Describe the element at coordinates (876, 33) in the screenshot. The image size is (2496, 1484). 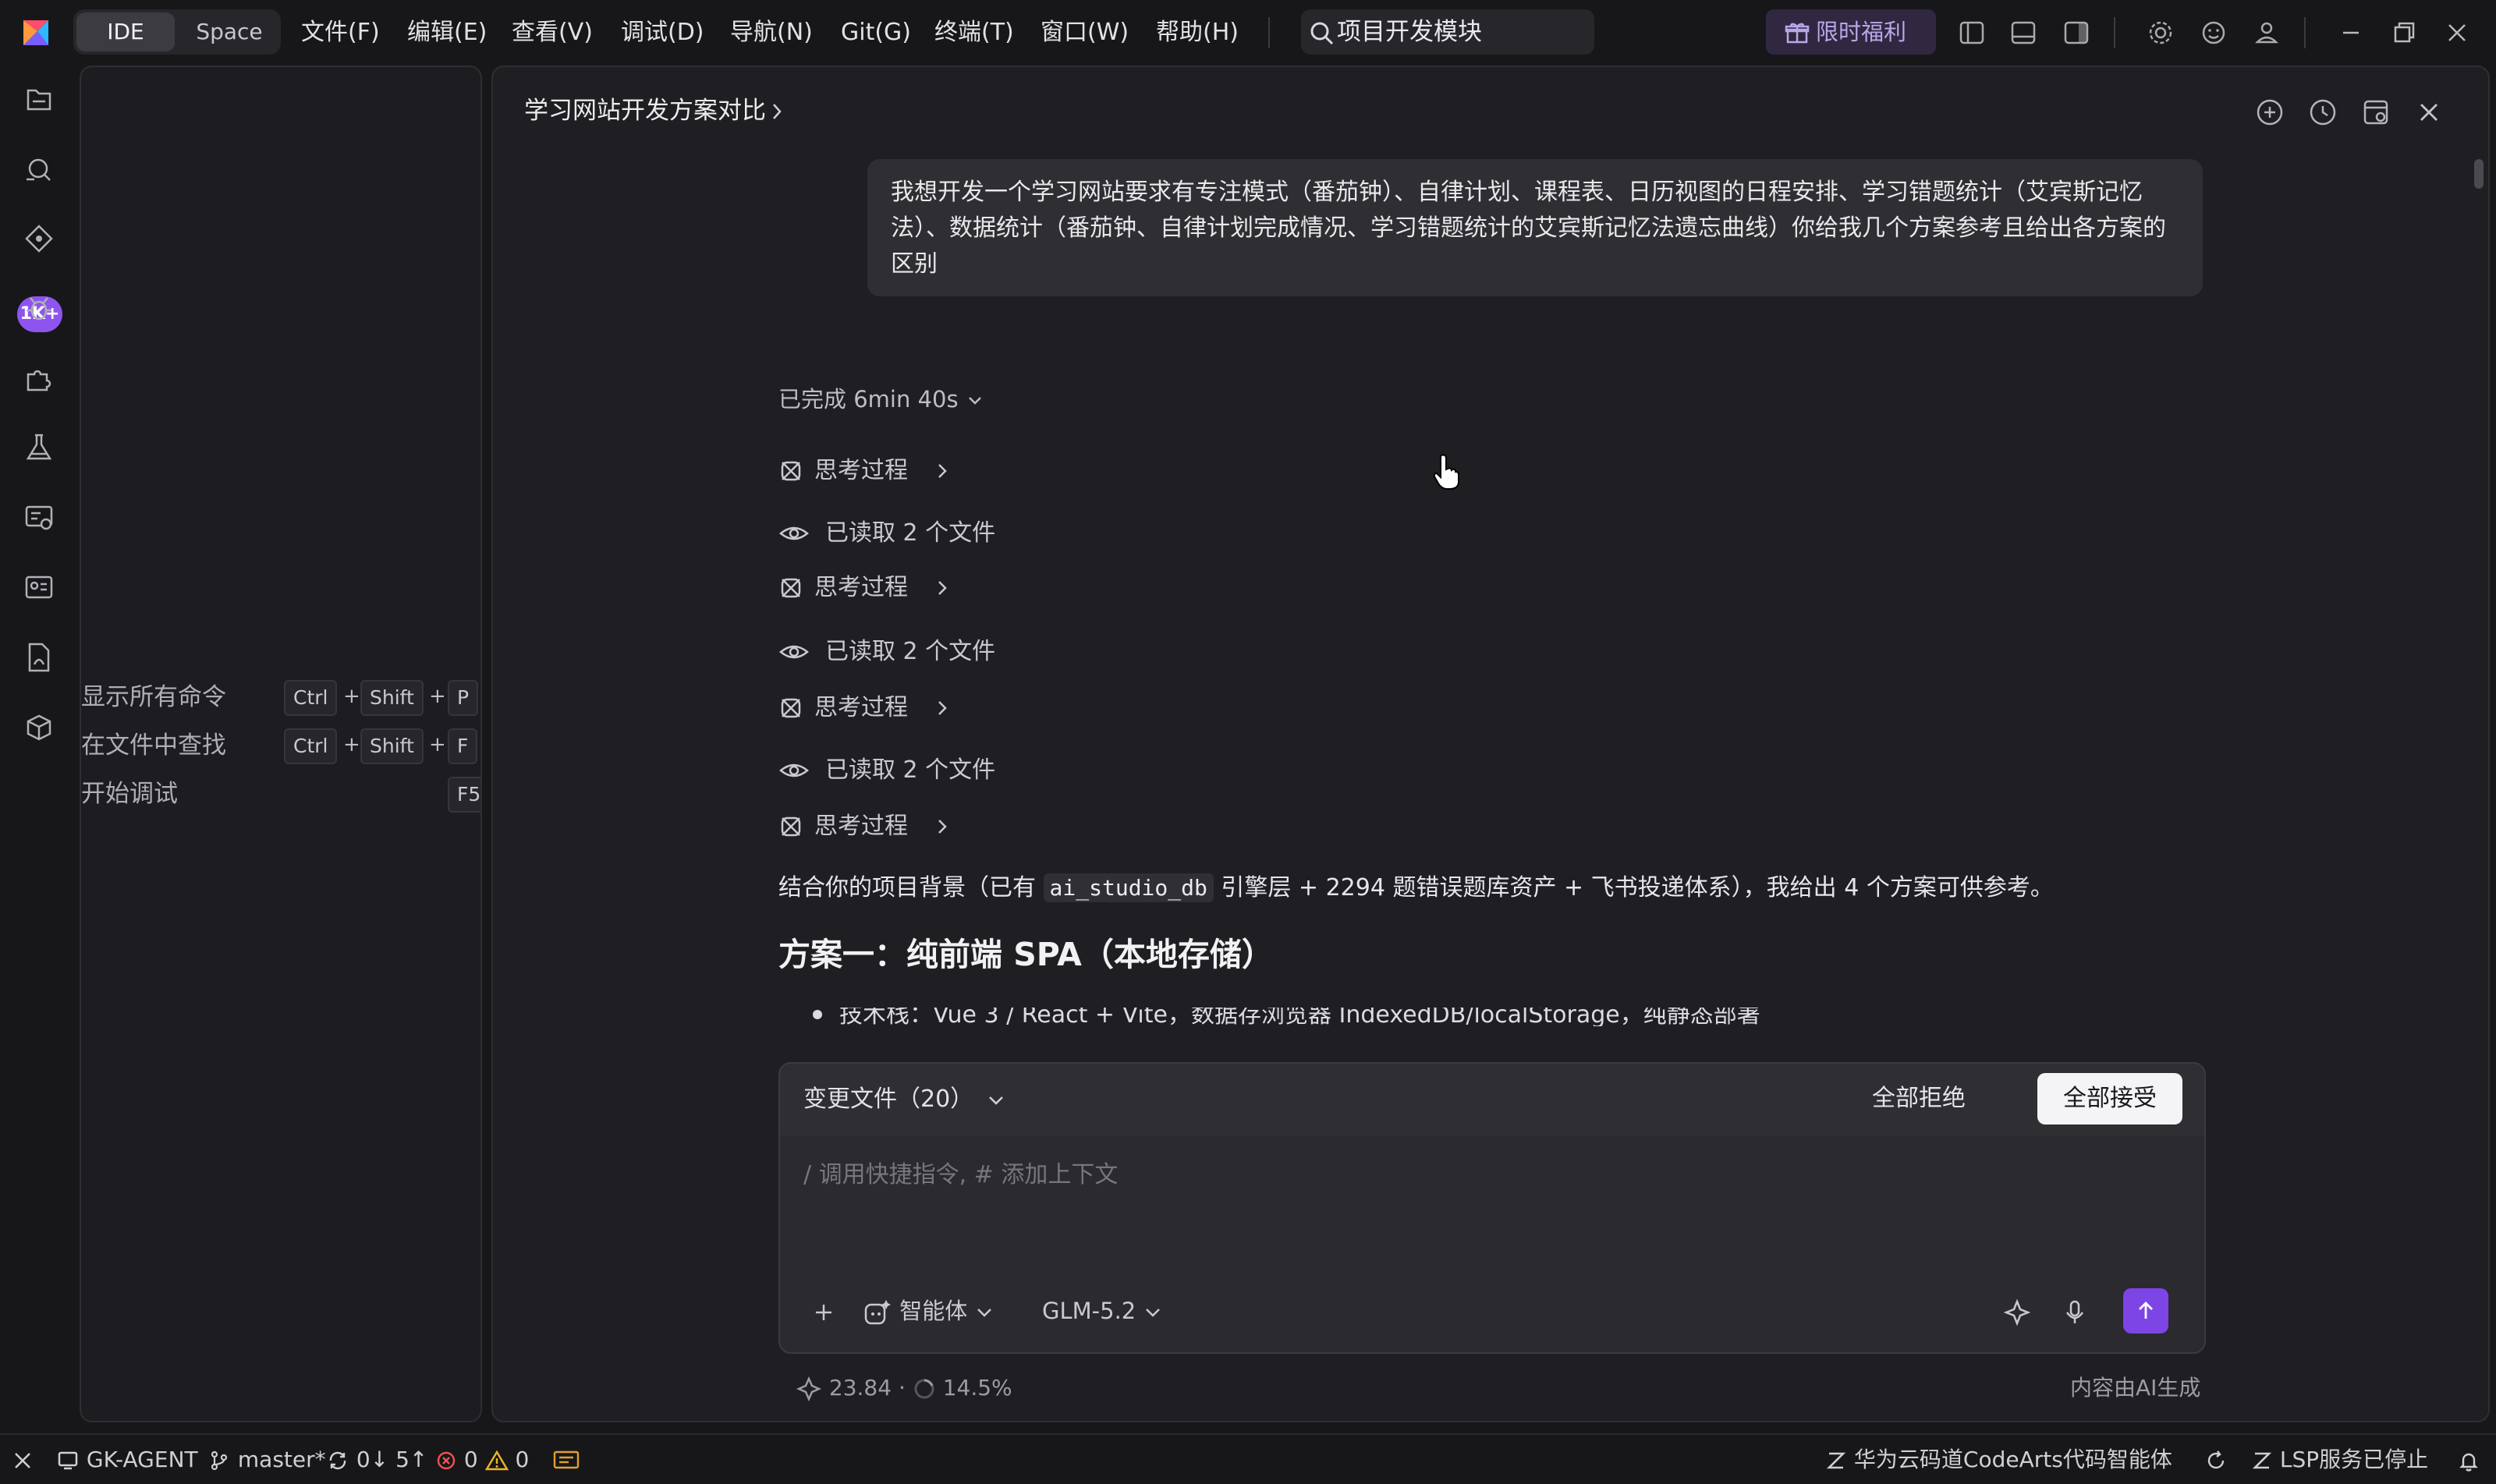
I see `menu-git: Git(G)` at that location.